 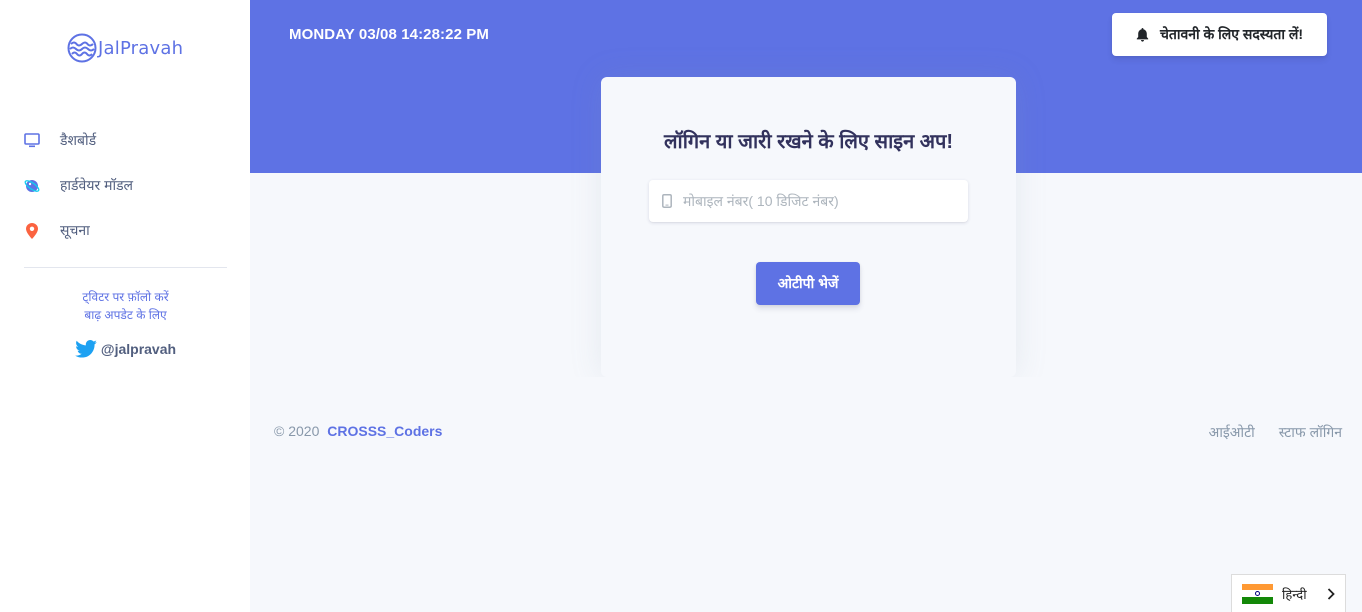 I want to click on twitter-bird-icon, so click(x=86, y=349).